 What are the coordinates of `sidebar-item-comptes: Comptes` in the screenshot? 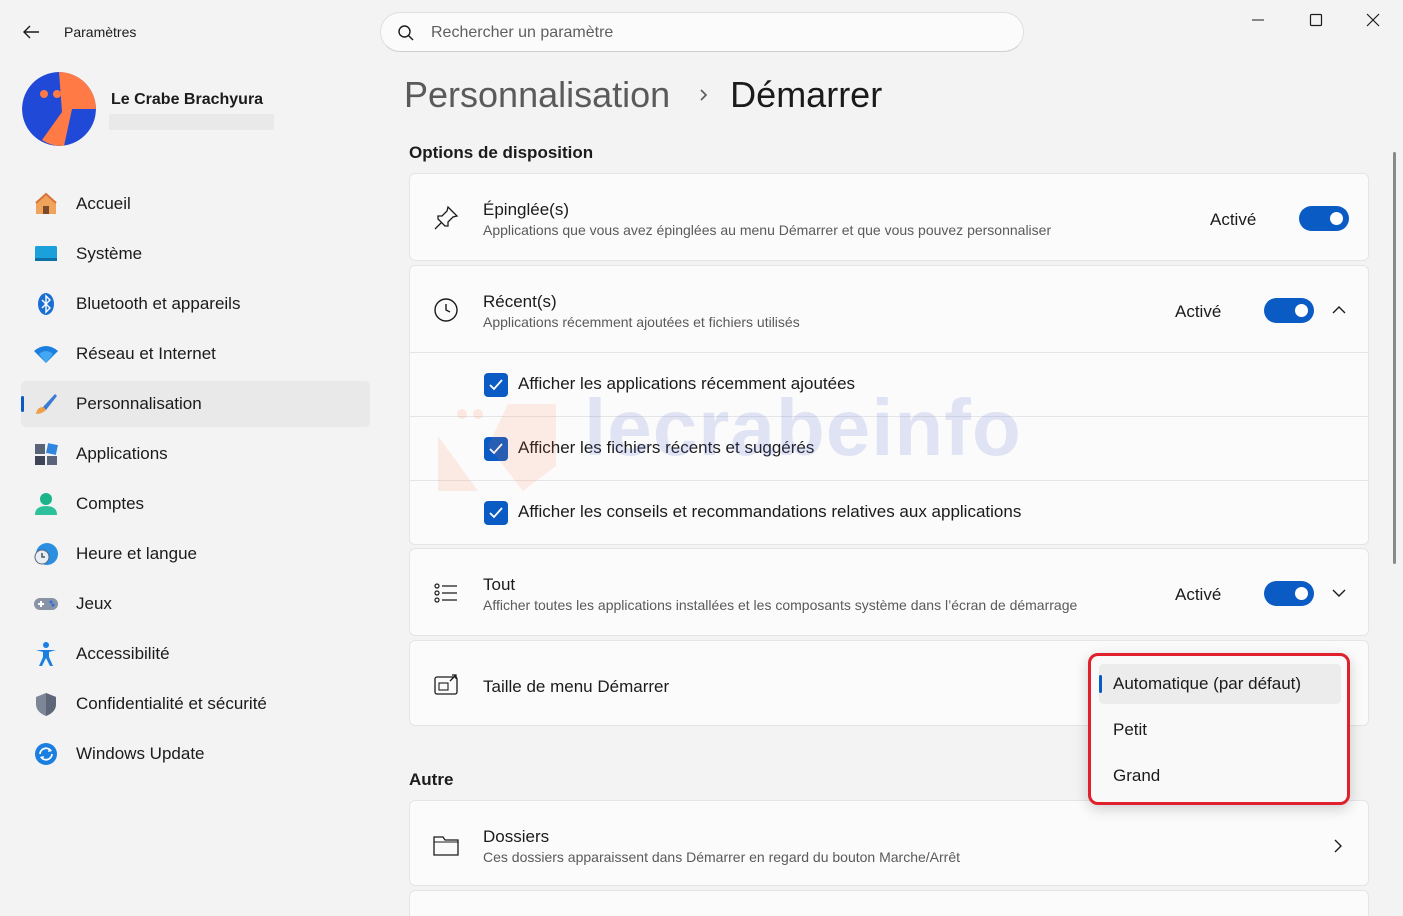 It's located at (195, 504).